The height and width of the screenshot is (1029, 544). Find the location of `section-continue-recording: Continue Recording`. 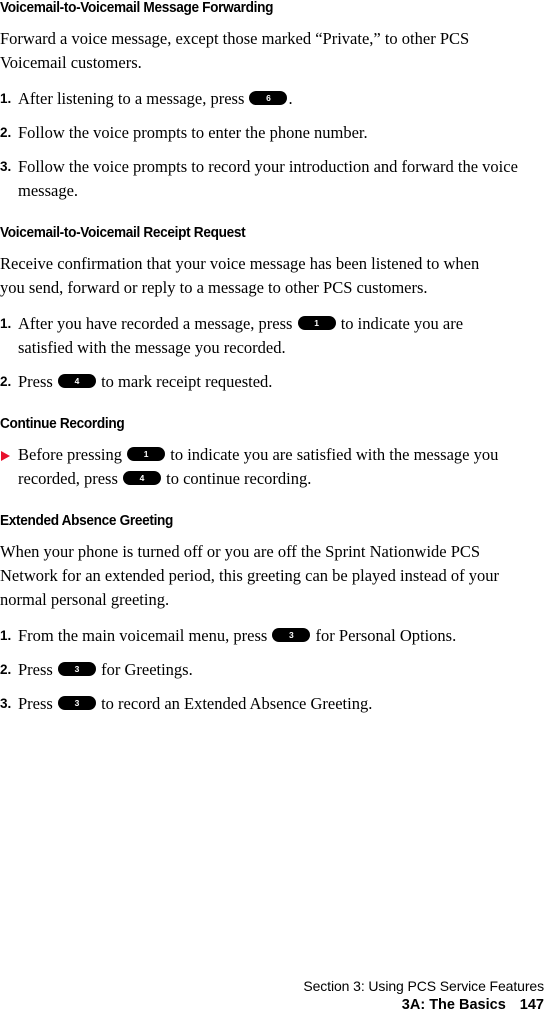

section-continue-recording: Continue Recording is located at coordinates (251, 424).